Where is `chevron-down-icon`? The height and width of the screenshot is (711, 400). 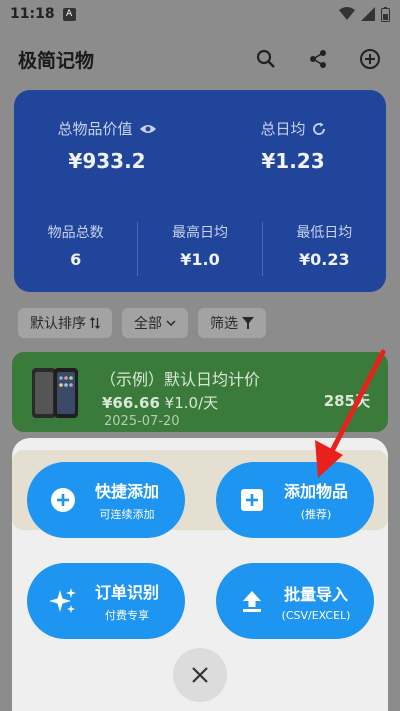 chevron-down-icon is located at coordinates (171, 323).